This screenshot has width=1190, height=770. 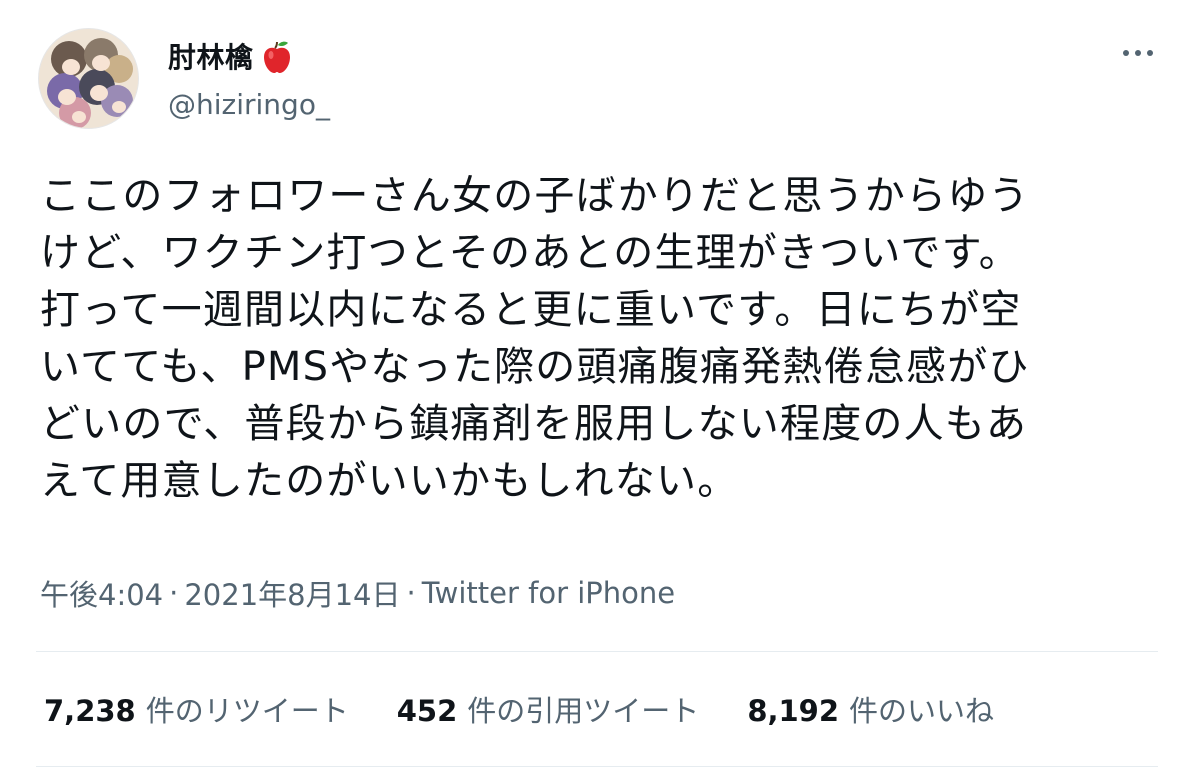 I want to click on likes-label: 件のいいね, so click(x=922, y=711).